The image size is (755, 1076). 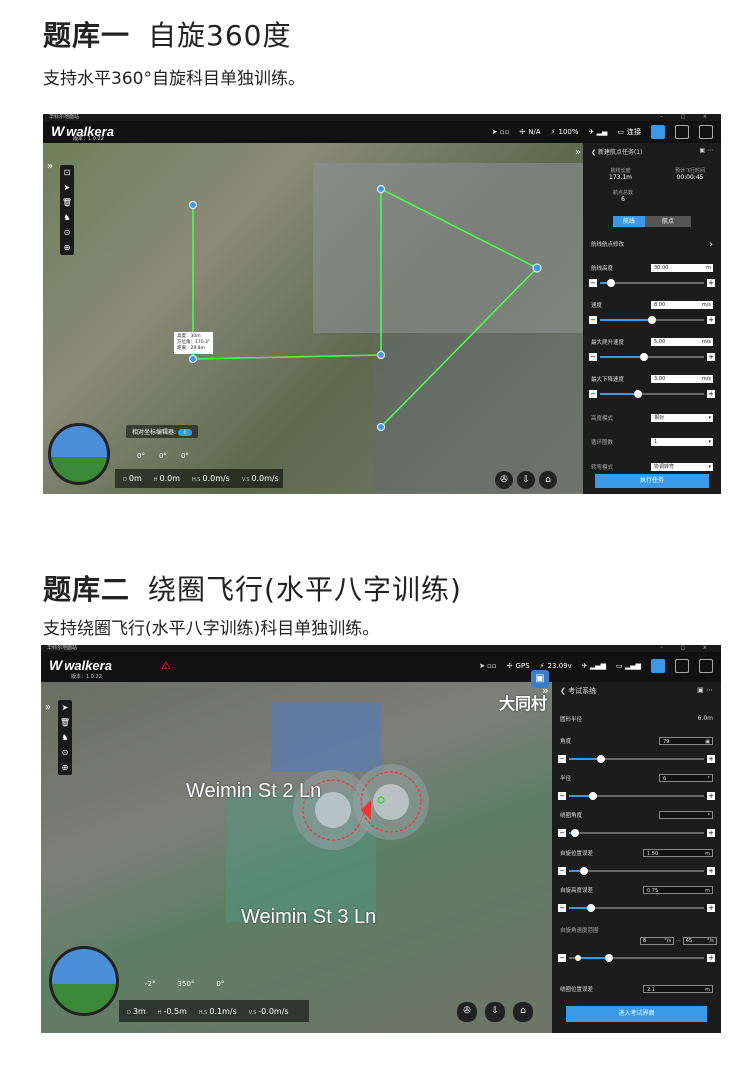 I want to click on descent-slider, so click(x=652, y=394).